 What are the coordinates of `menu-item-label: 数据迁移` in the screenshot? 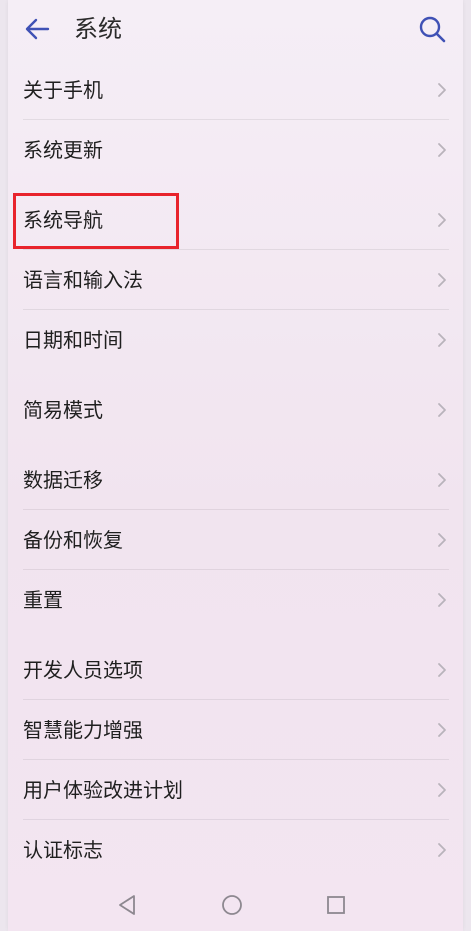 It's located at (63, 480).